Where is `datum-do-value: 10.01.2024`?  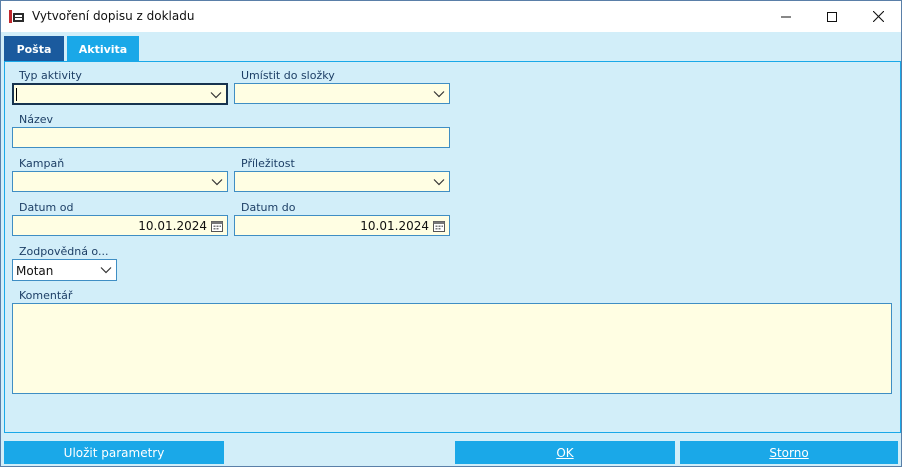 datum-do-value: 10.01.2024 is located at coordinates (394, 226).